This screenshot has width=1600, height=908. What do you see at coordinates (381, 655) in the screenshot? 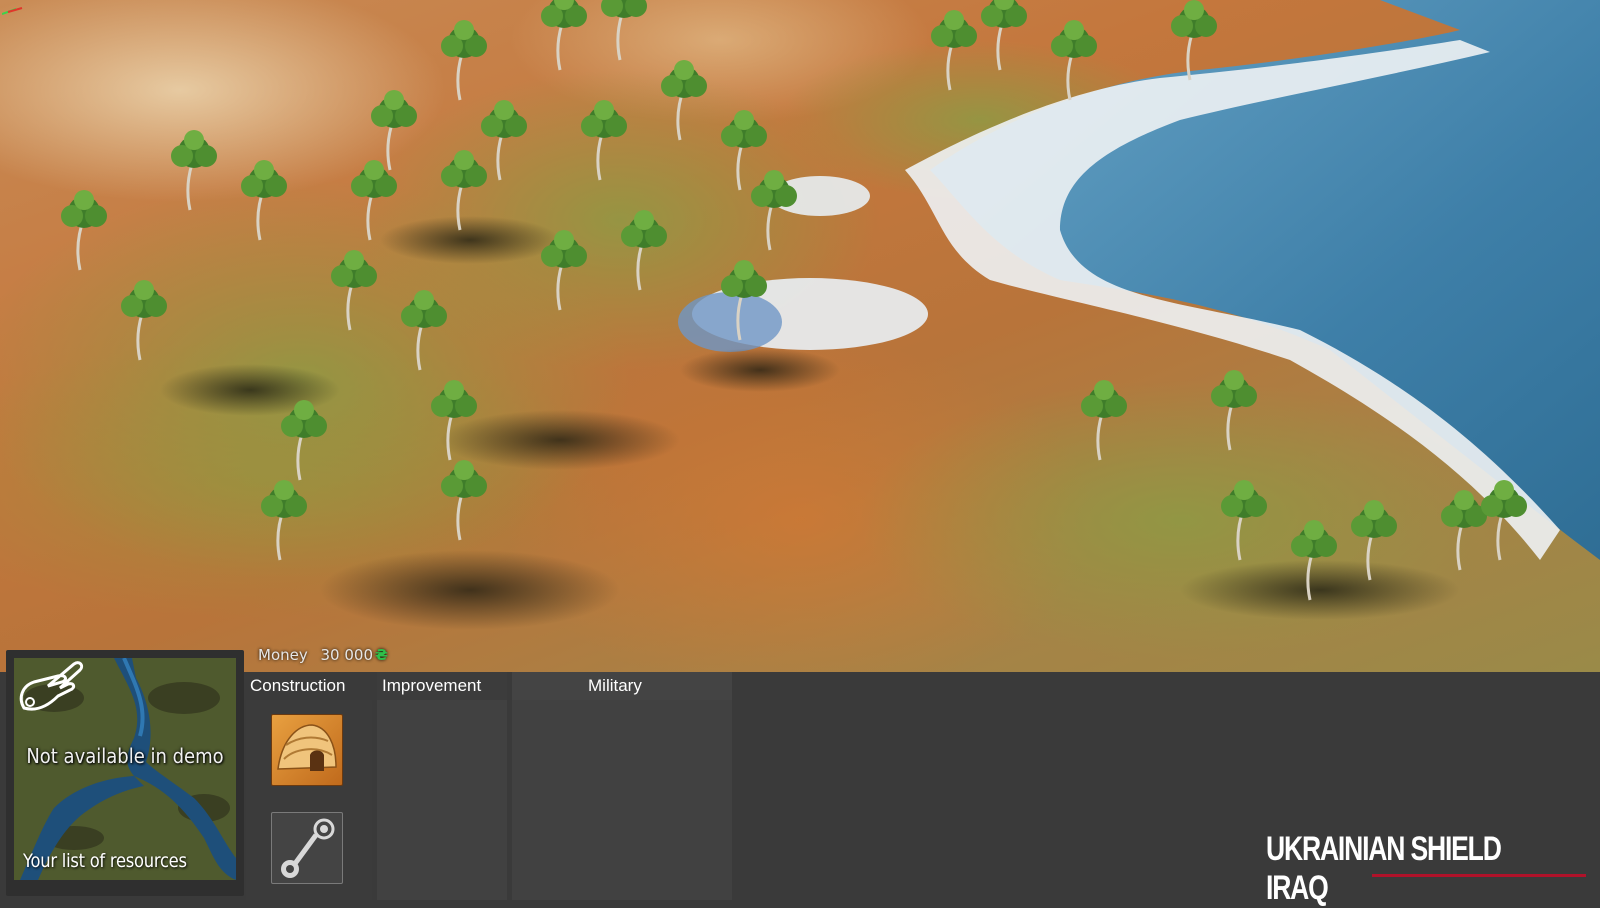
I see `currency-symbol: ₴` at bounding box center [381, 655].